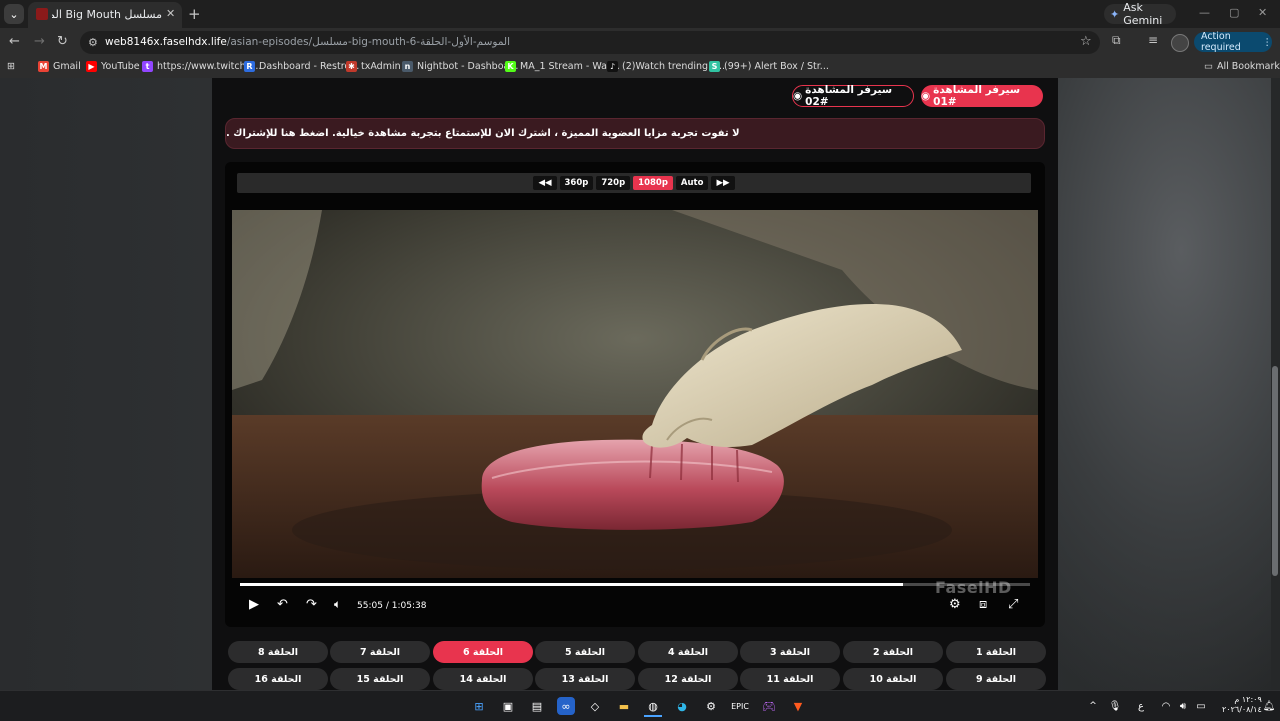  I want to click on picture-in-picture-icon: ⧈, so click(983, 604).